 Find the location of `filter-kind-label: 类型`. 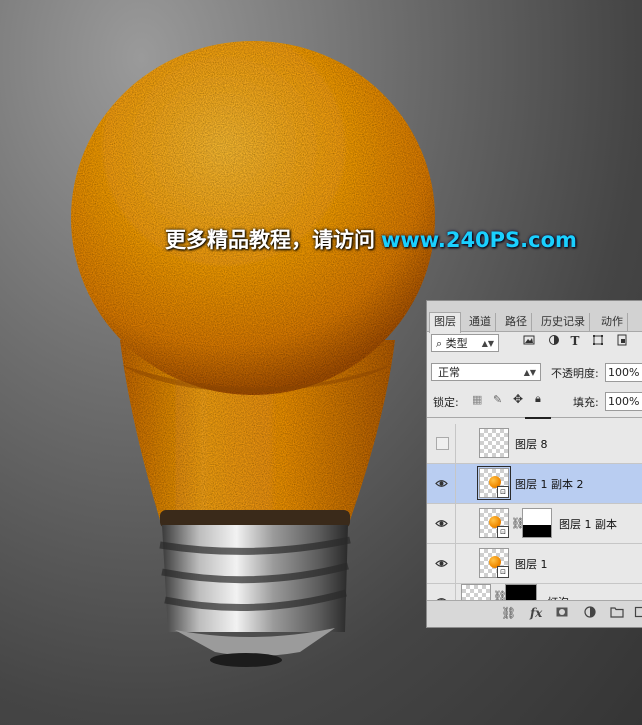

filter-kind-label: 类型 is located at coordinates (456, 343).